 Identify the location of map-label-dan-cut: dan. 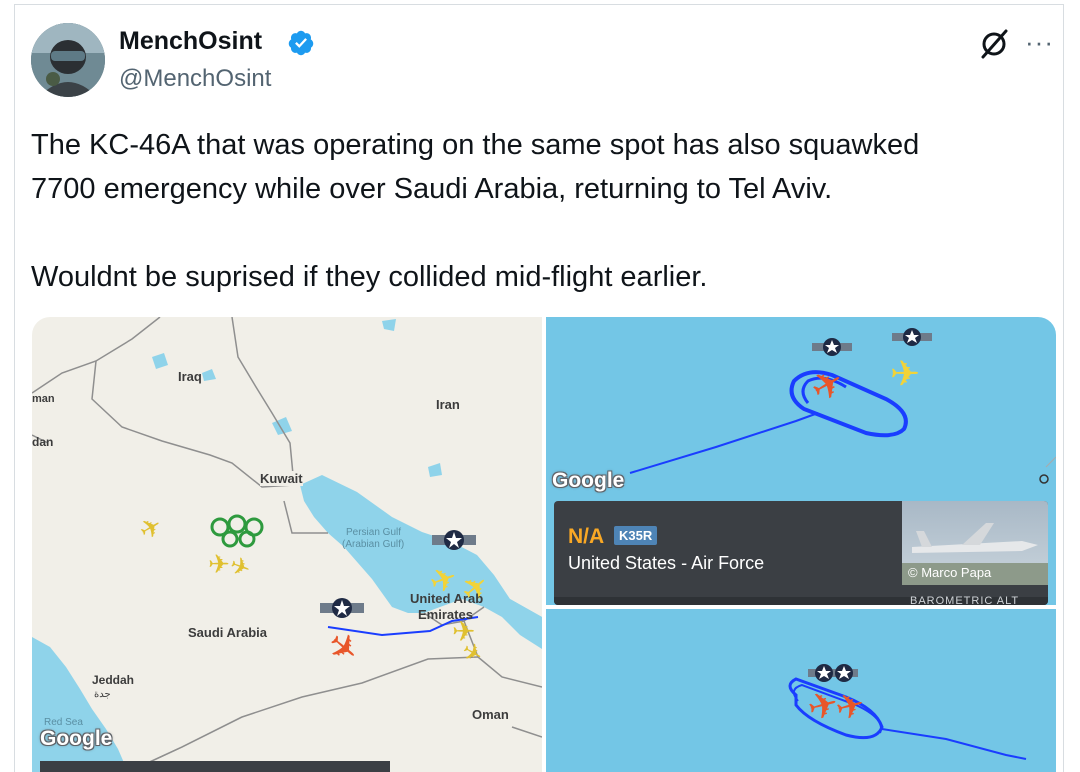
(43, 442).